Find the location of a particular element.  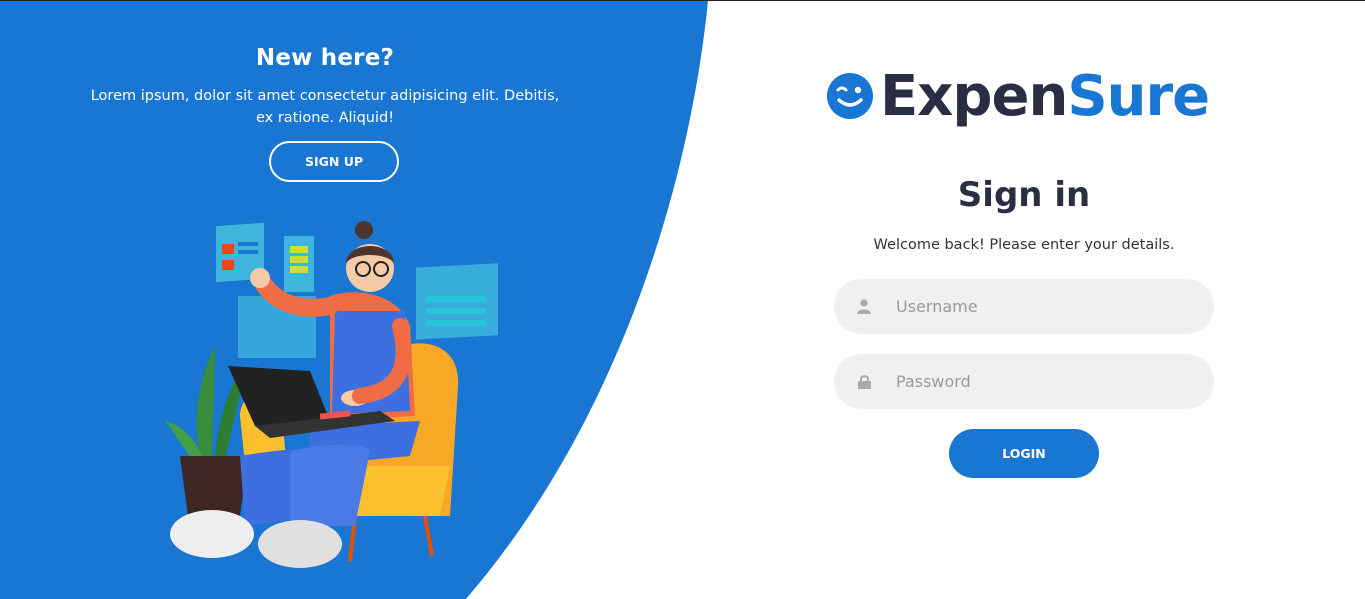

sign-up-button: SIGN UP is located at coordinates (334, 161).